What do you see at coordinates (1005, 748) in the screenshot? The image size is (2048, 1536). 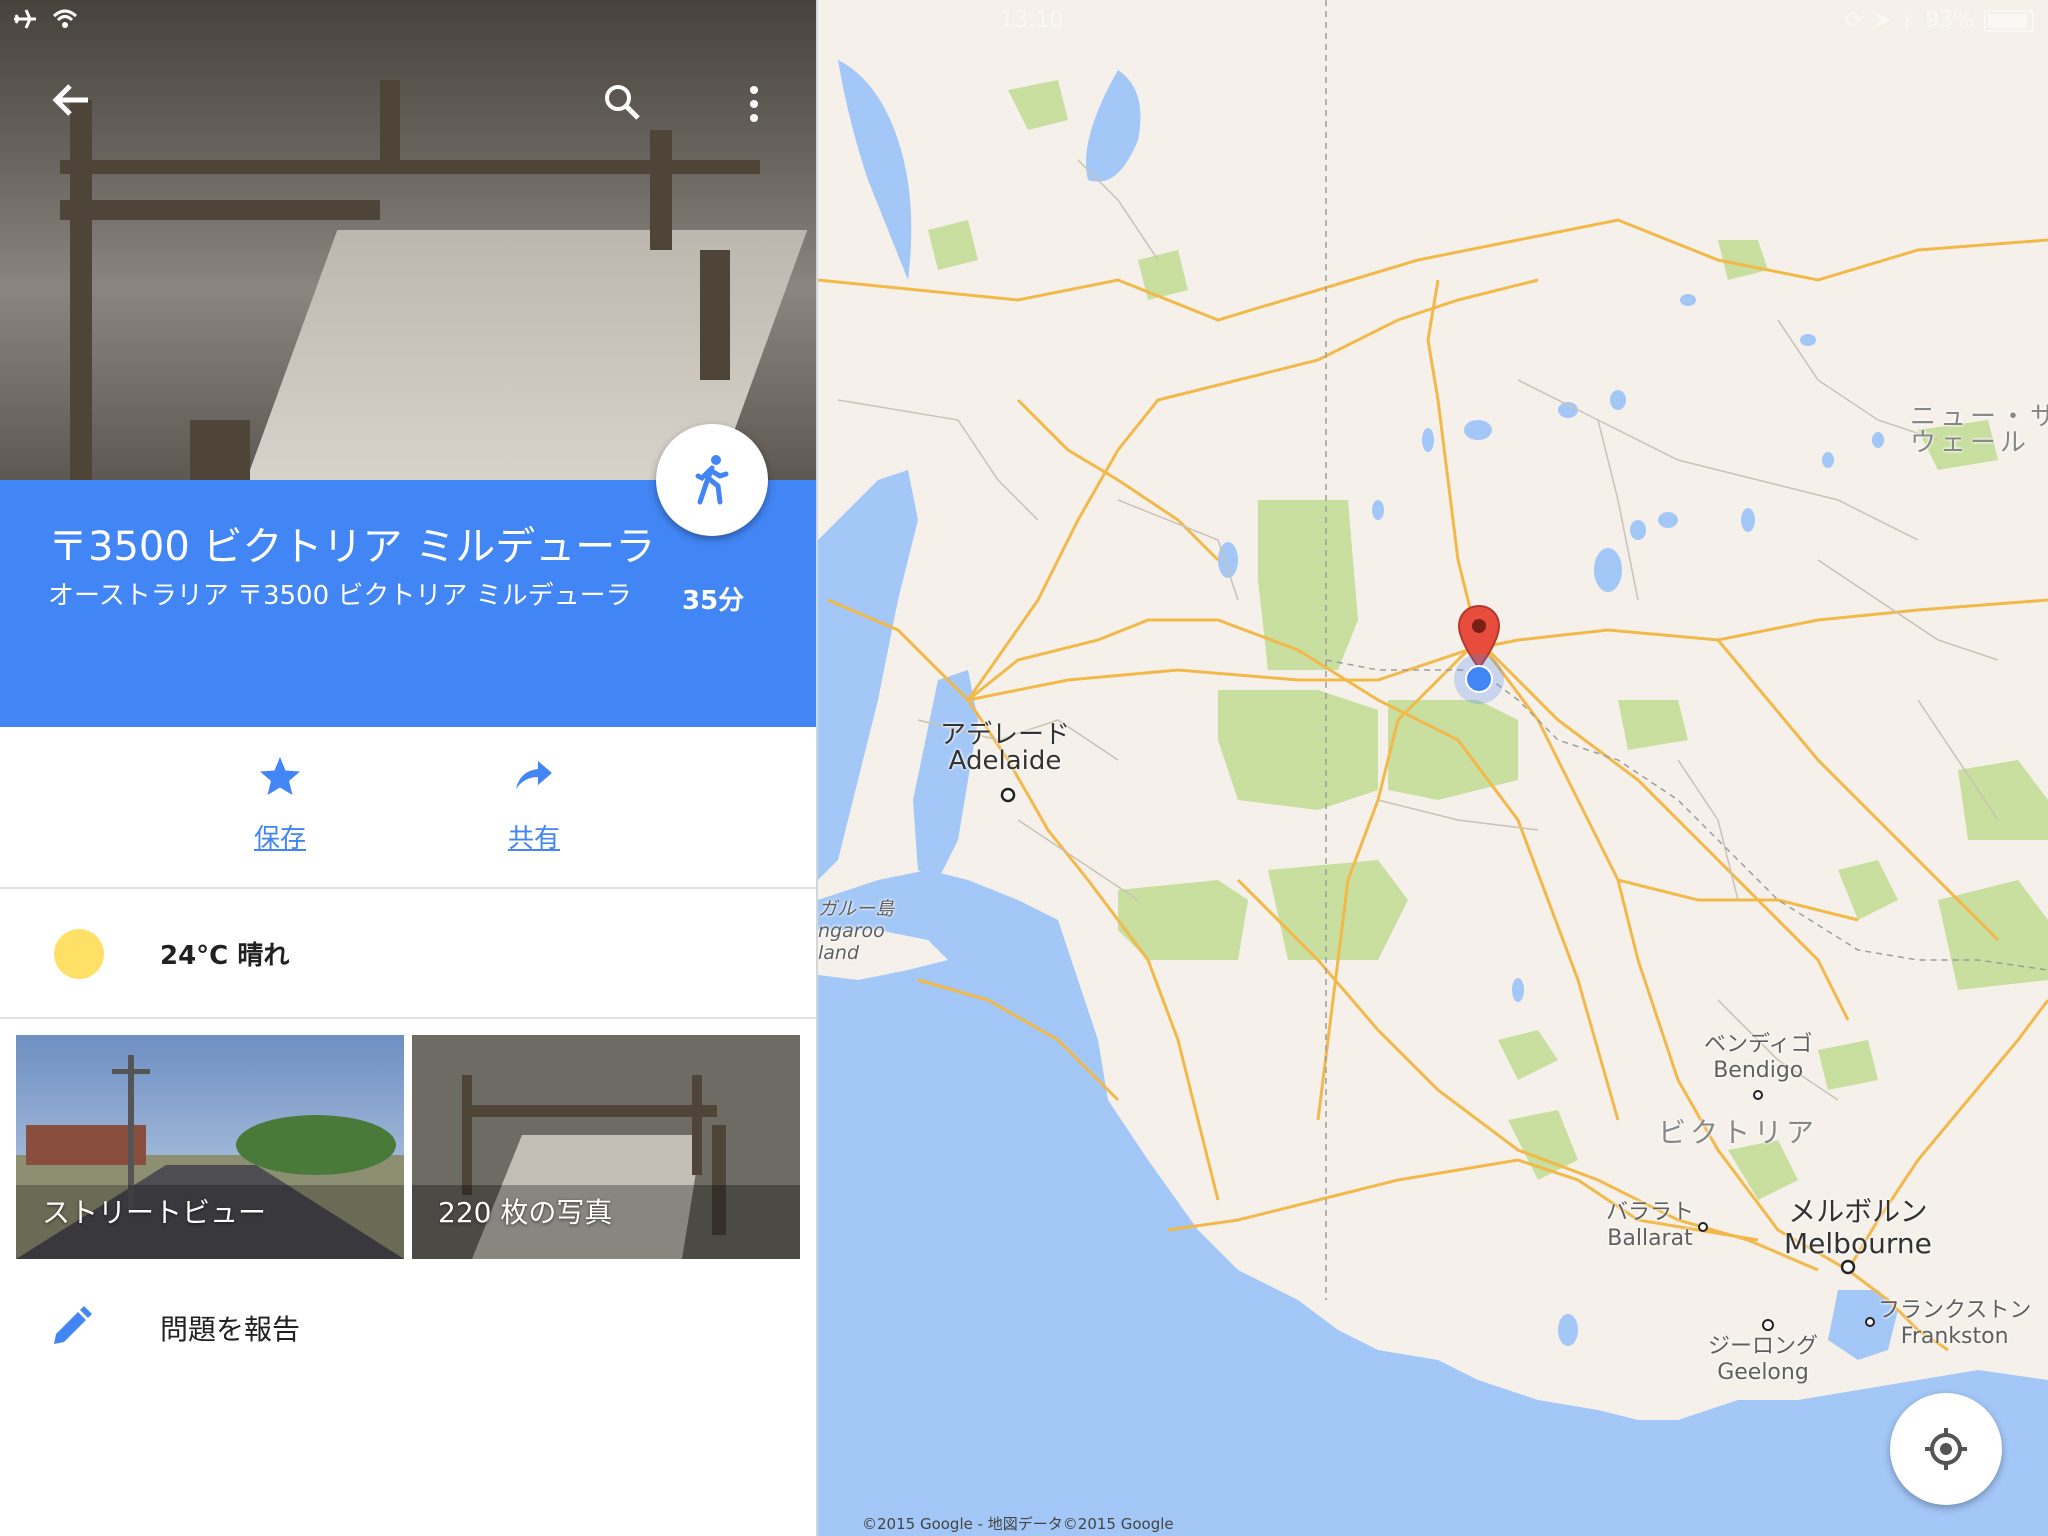 I see `map-label-adelaide: アデレード Adelaide` at bounding box center [1005, 748].